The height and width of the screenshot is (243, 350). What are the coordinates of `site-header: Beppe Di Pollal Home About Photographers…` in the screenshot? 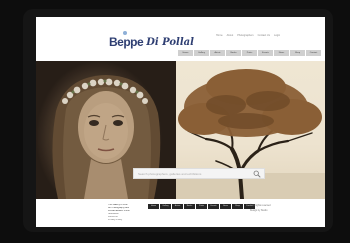 It's located at (180, 39).